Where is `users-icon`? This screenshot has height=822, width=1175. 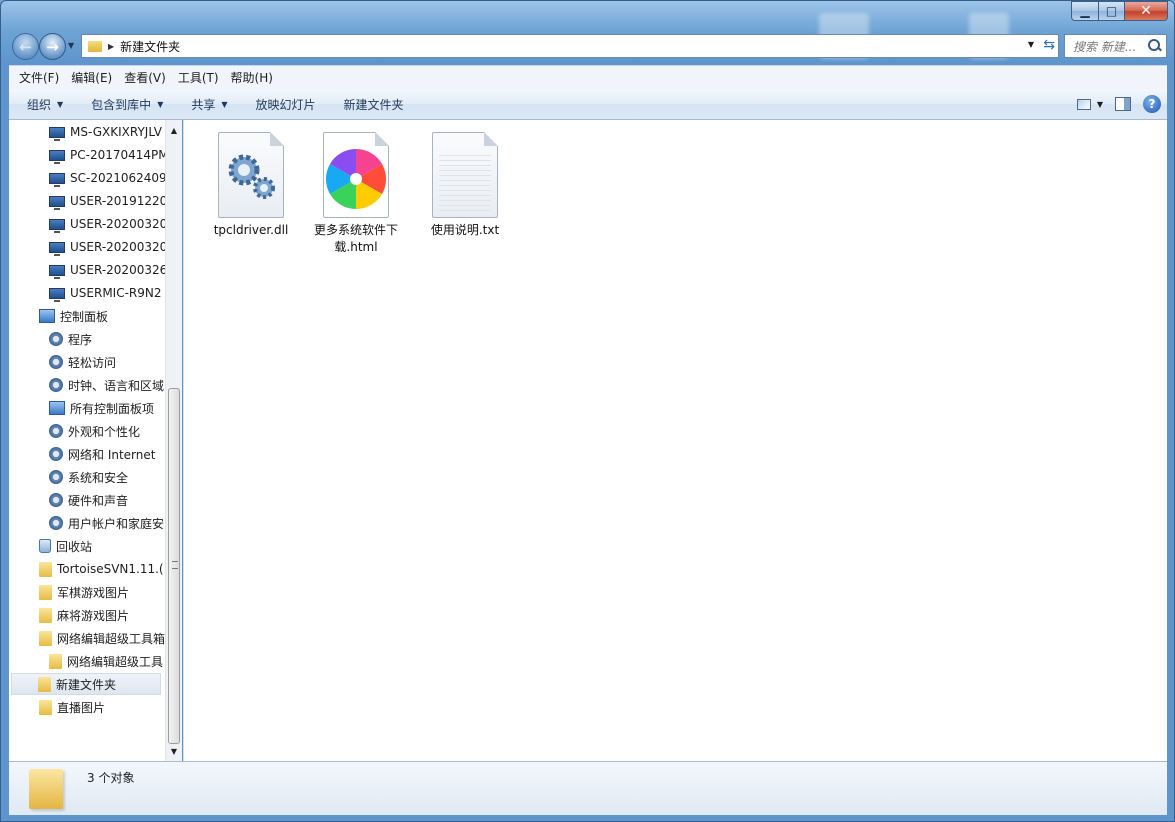 users-icon is located at coordinates (56, 523).